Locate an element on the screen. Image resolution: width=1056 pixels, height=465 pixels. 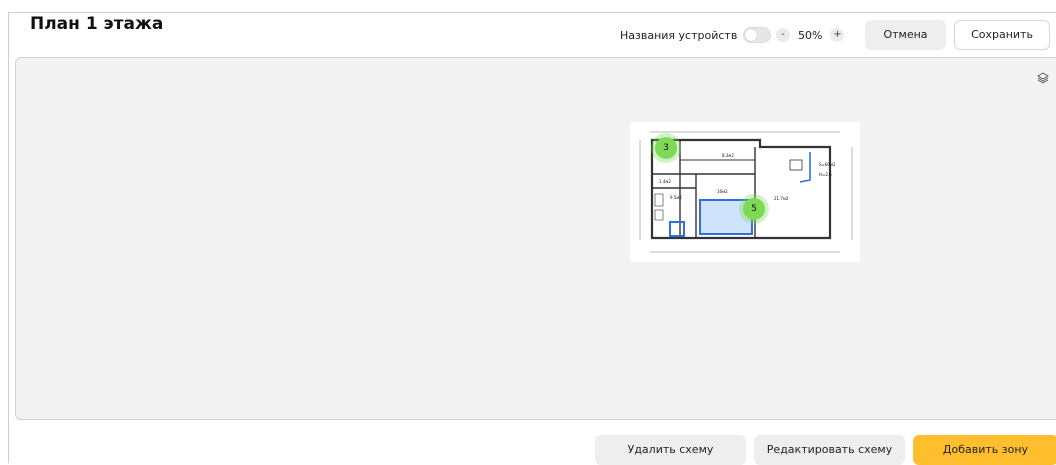
height-label: H=2.6 is located at coordinates (825, 174).